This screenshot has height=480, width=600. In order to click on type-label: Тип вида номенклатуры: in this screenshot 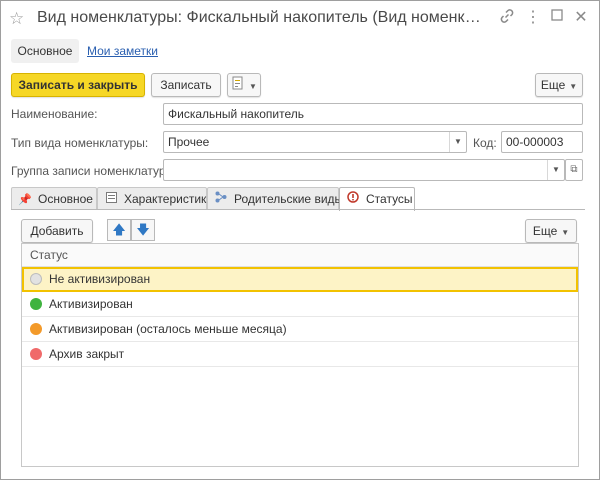, I will do `click(80, 143)`.